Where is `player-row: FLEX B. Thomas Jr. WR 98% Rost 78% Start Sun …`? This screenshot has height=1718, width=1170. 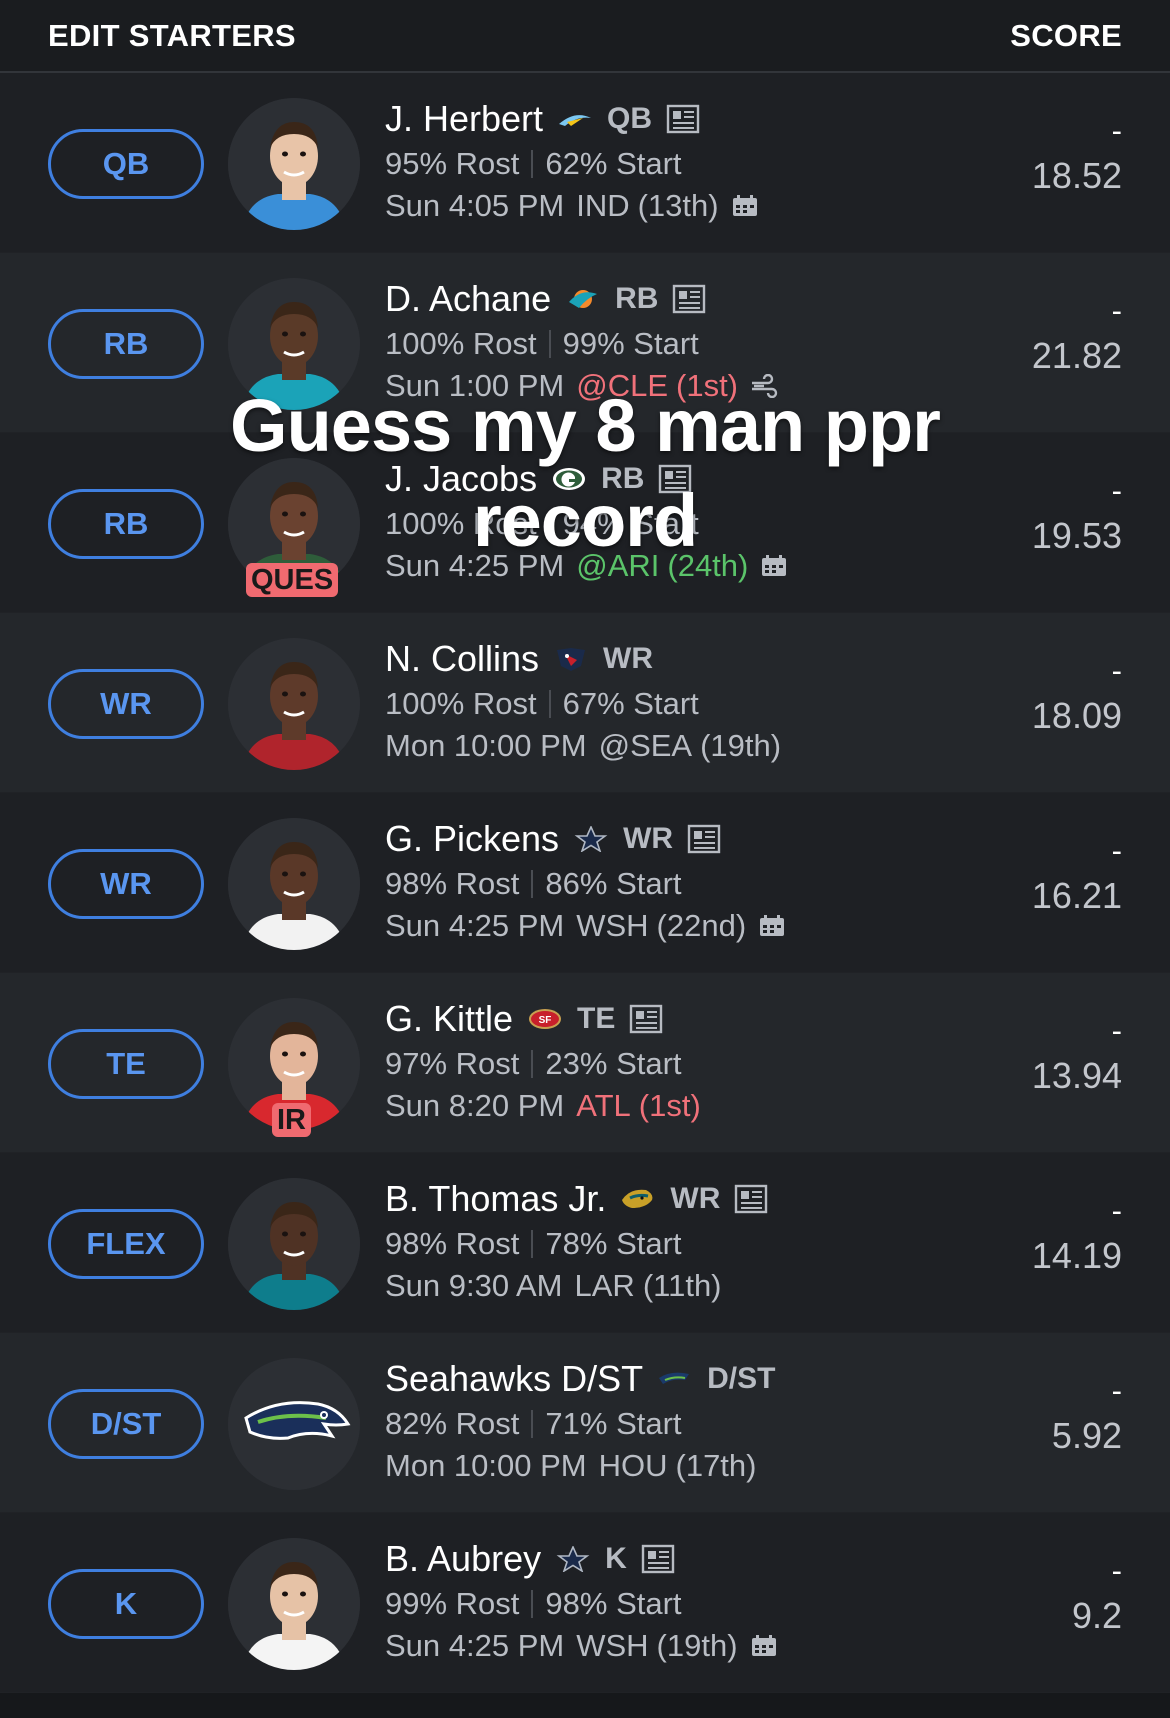 player-row: FLEX B. Thomas Jr. WR 98% Rost 78% Start Sun … is located at coordinates (585, 1243).